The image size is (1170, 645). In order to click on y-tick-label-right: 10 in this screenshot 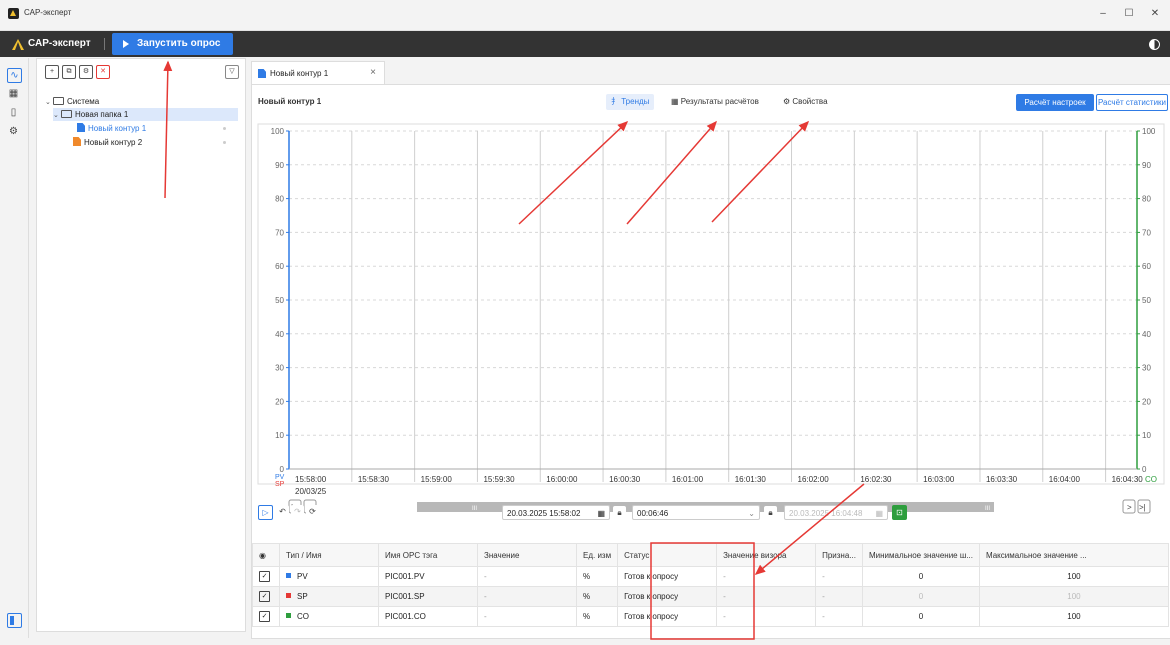, I will do `click(1146, 435)`.